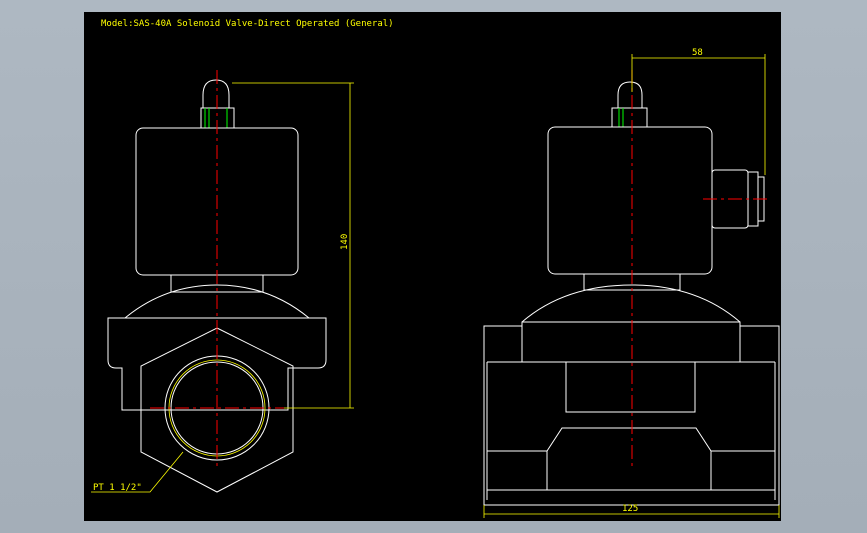 This screenshot has width=867, height=533. What do you see at coordinates (630, 94) in the screenshot?
I see `side-cap-dome` at bounding box center [630, 94].